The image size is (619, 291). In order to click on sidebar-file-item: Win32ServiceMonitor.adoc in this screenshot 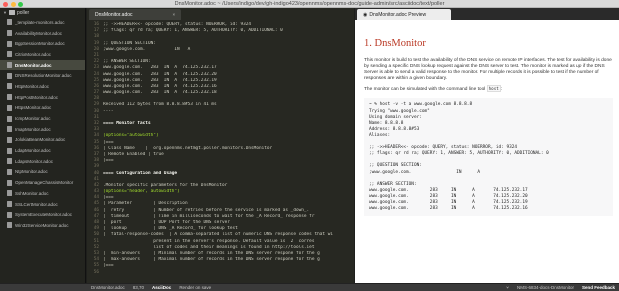, I will do `click(42, 225)`.